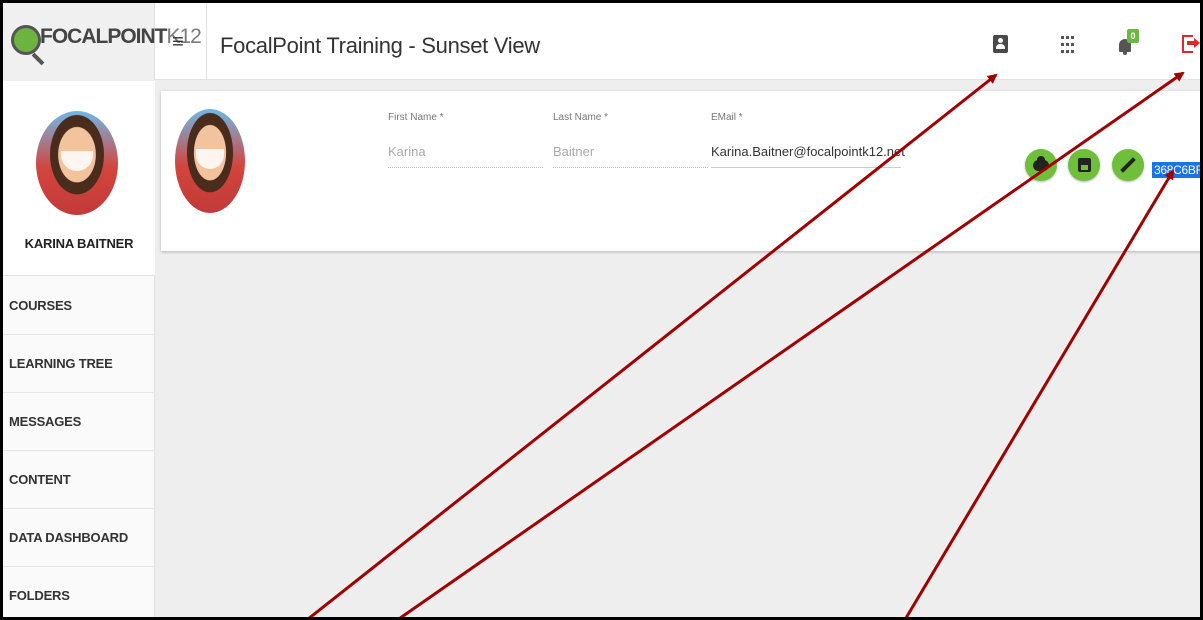 The image size is (1203, 620). What do you see at coordinates (1176, 170) in the screenshot?
I see `user-id-code: 368C6BF3` at bounding box center [1176, 170].